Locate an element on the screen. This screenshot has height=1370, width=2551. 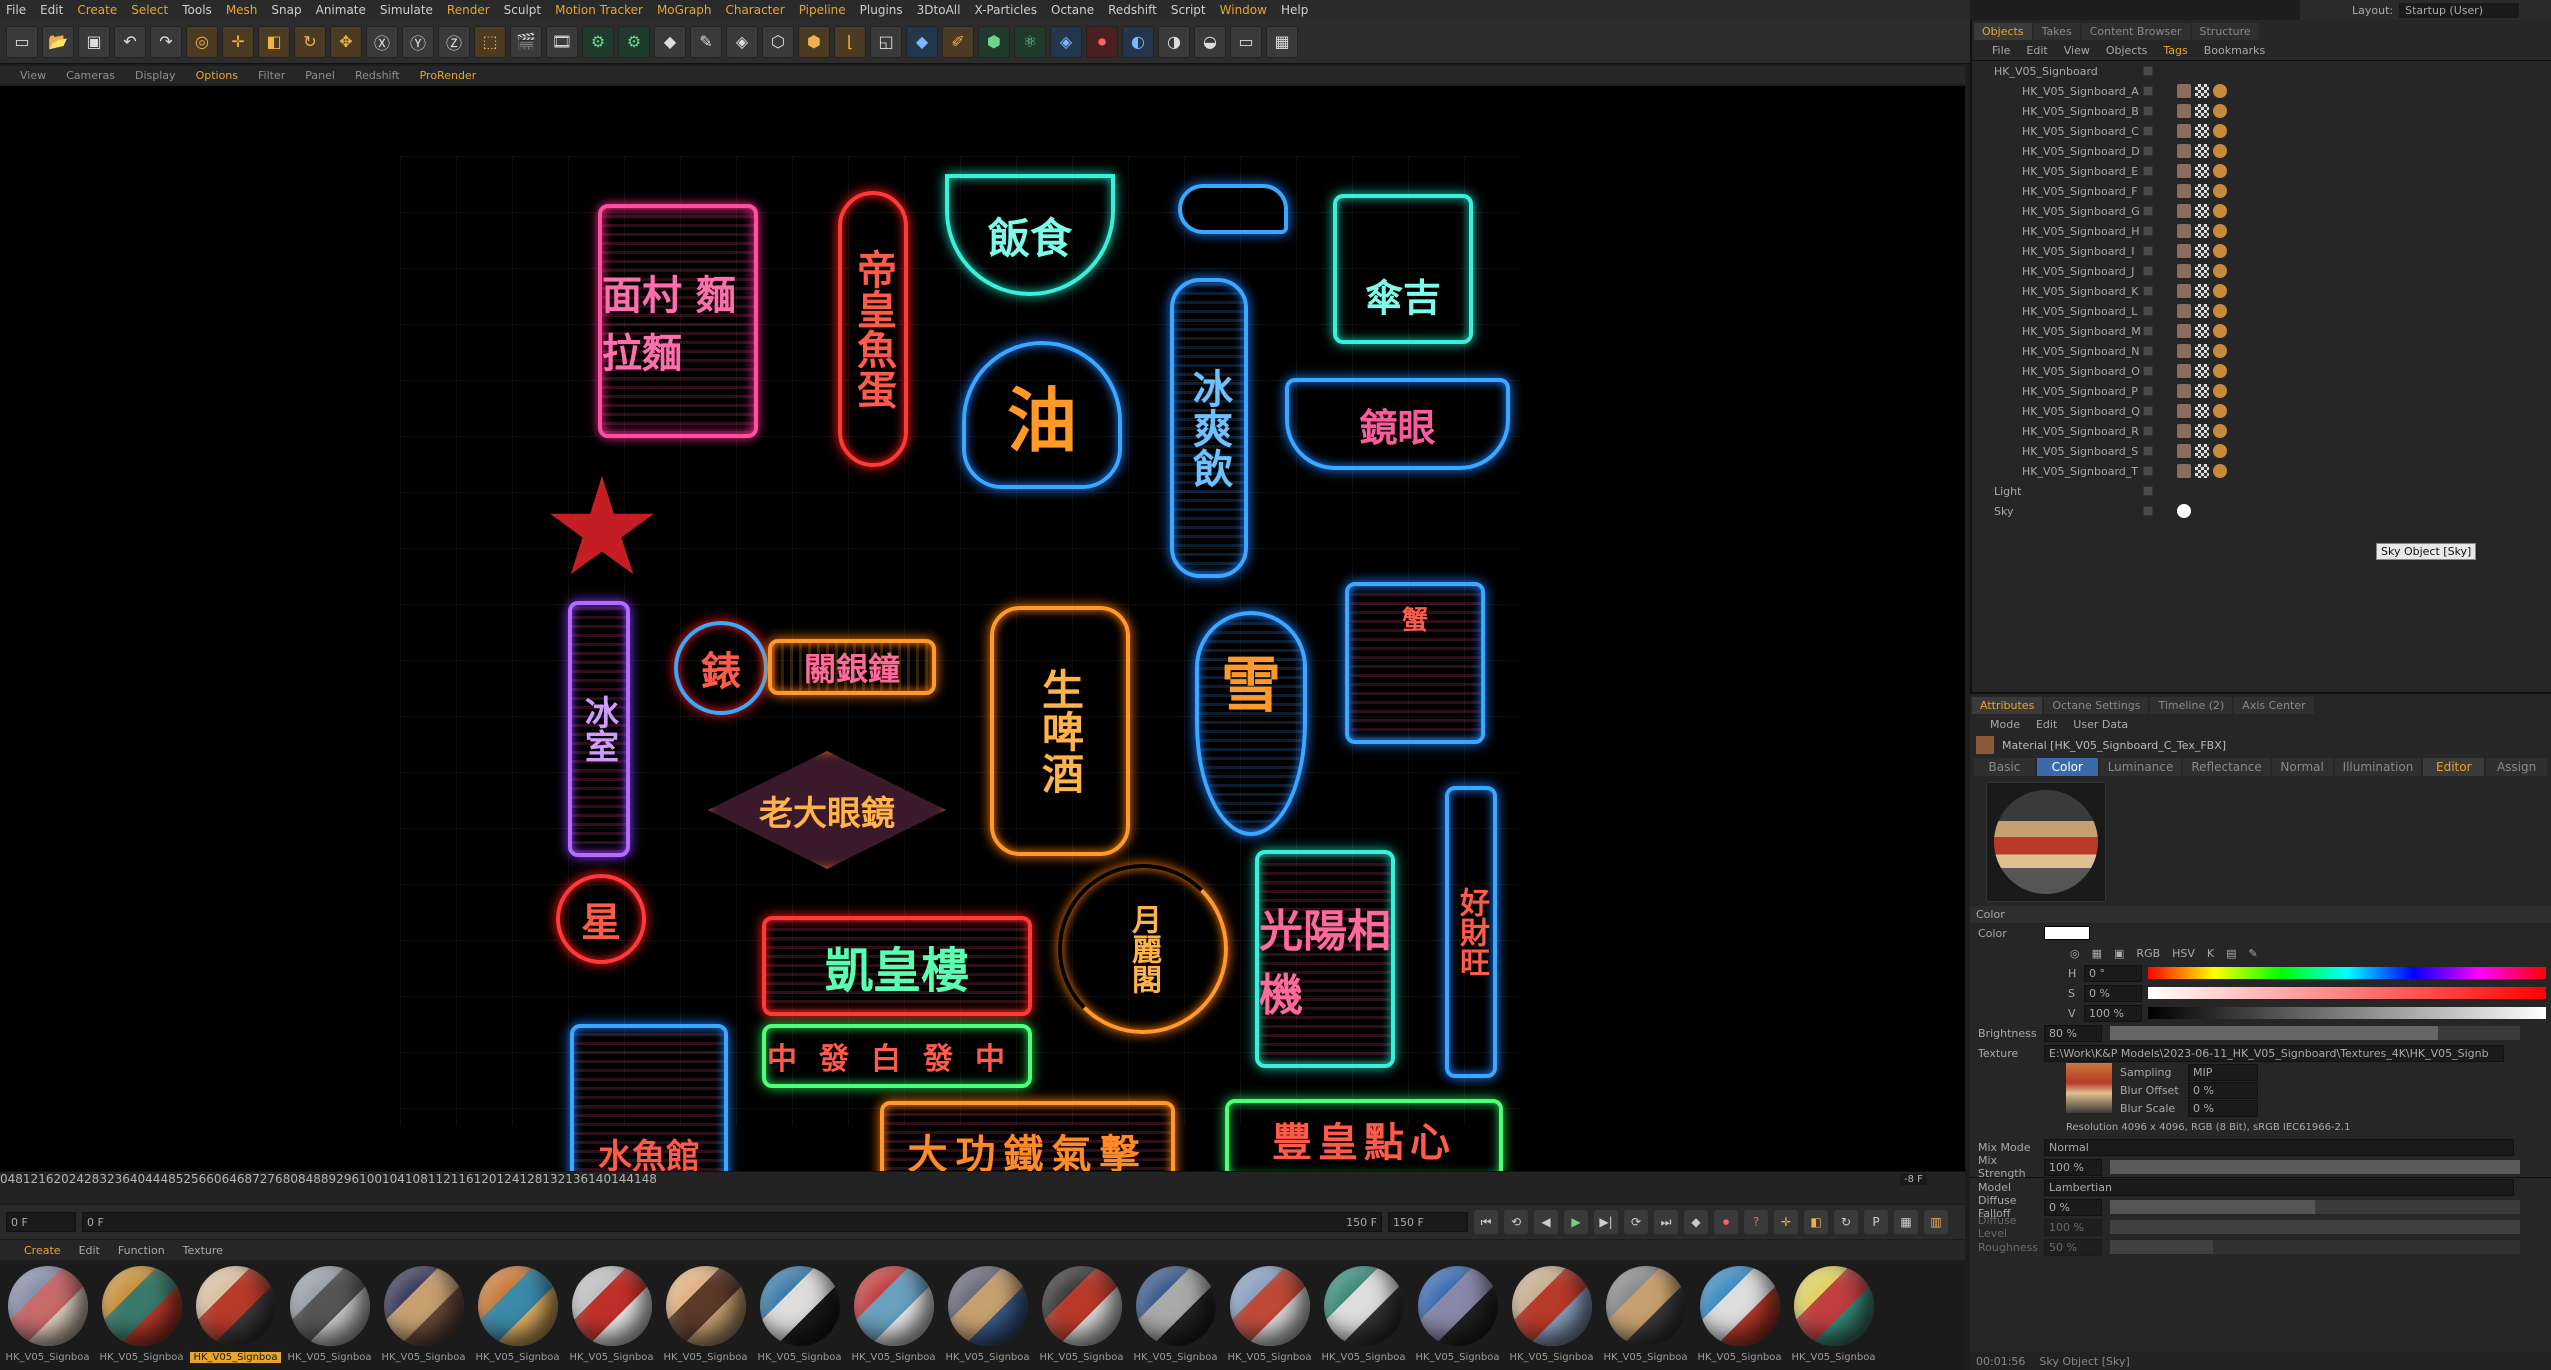
menu-item-select: Select is located at coordinates (149, 10).